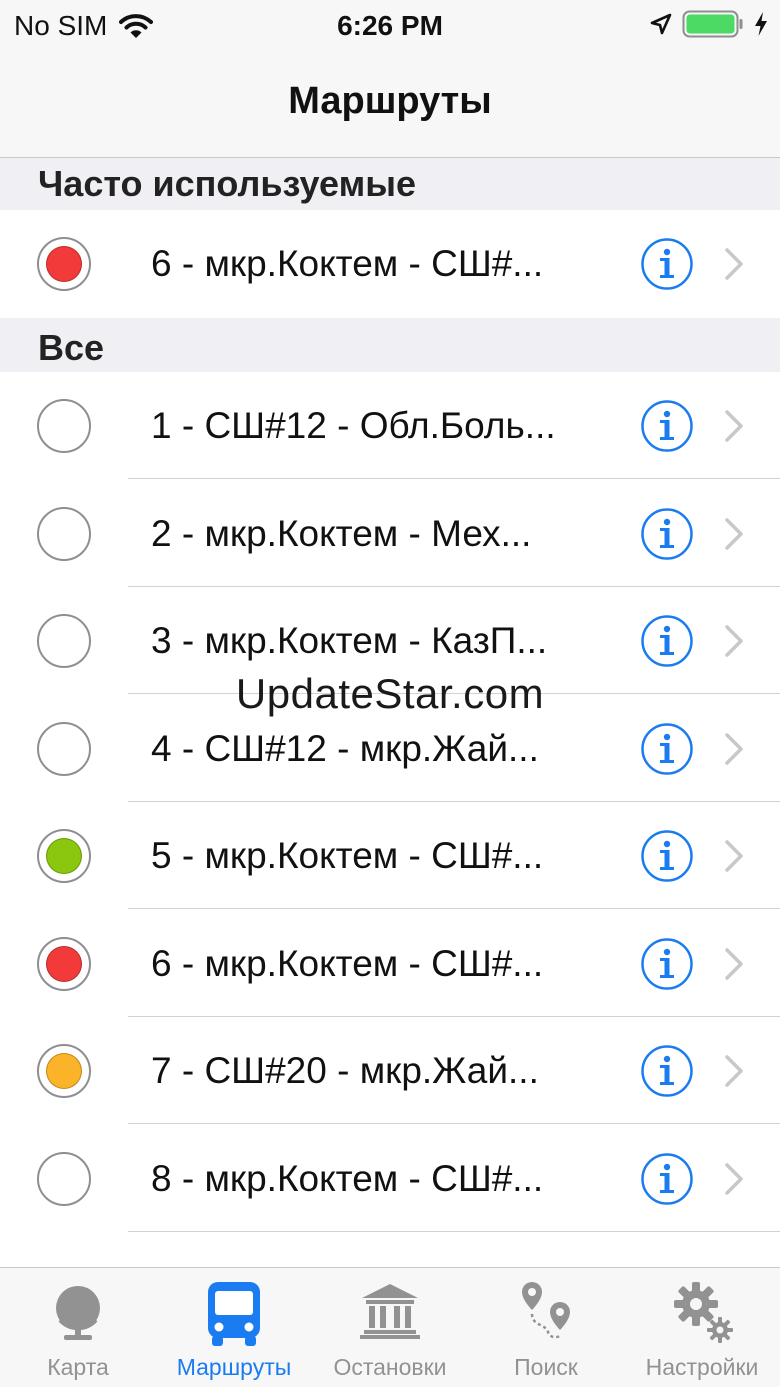 The height and width of the screenshot is (1387, 780). What do you see at coordinates (703, 1312) in the screenshot?
I see `gears-icon` at bounding box center [703, 1312].